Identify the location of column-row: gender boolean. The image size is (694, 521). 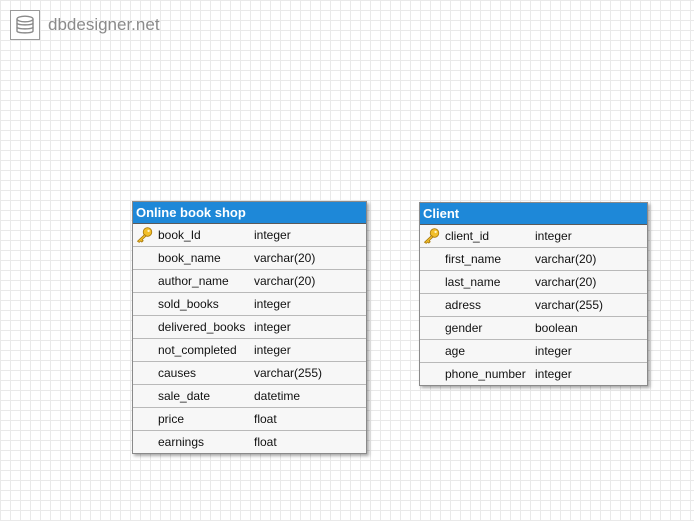
(533, 328).